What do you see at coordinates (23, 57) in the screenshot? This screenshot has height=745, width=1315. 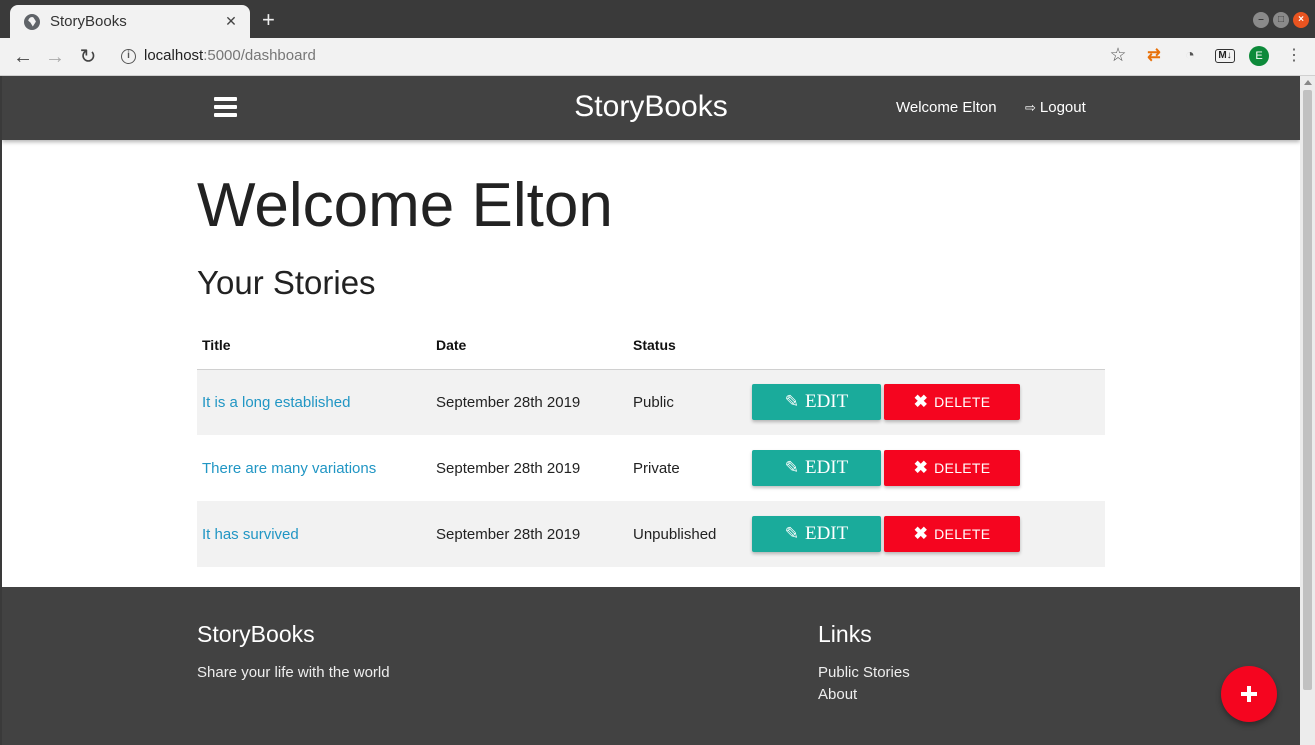 I see `back-button: ←` at bounding box center [23, 57].